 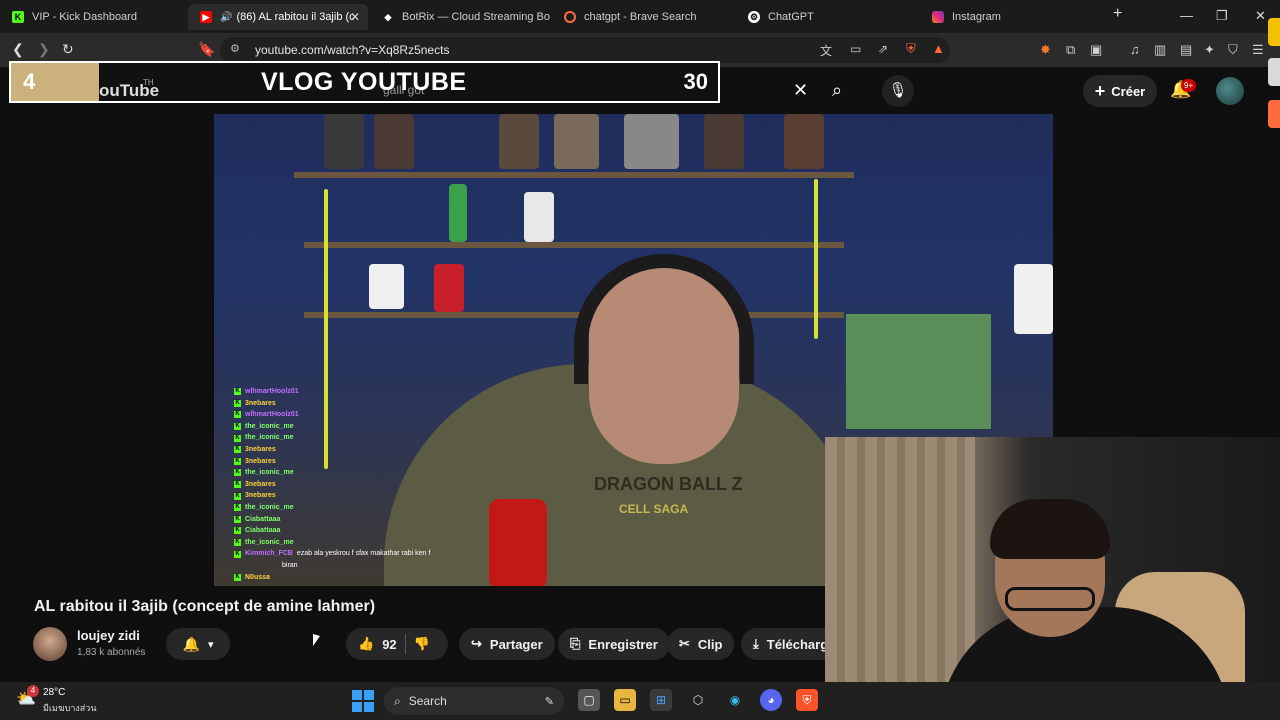 I want to click on extensions-puzzle-icon: ⧉, so click(x=1070, y=50).